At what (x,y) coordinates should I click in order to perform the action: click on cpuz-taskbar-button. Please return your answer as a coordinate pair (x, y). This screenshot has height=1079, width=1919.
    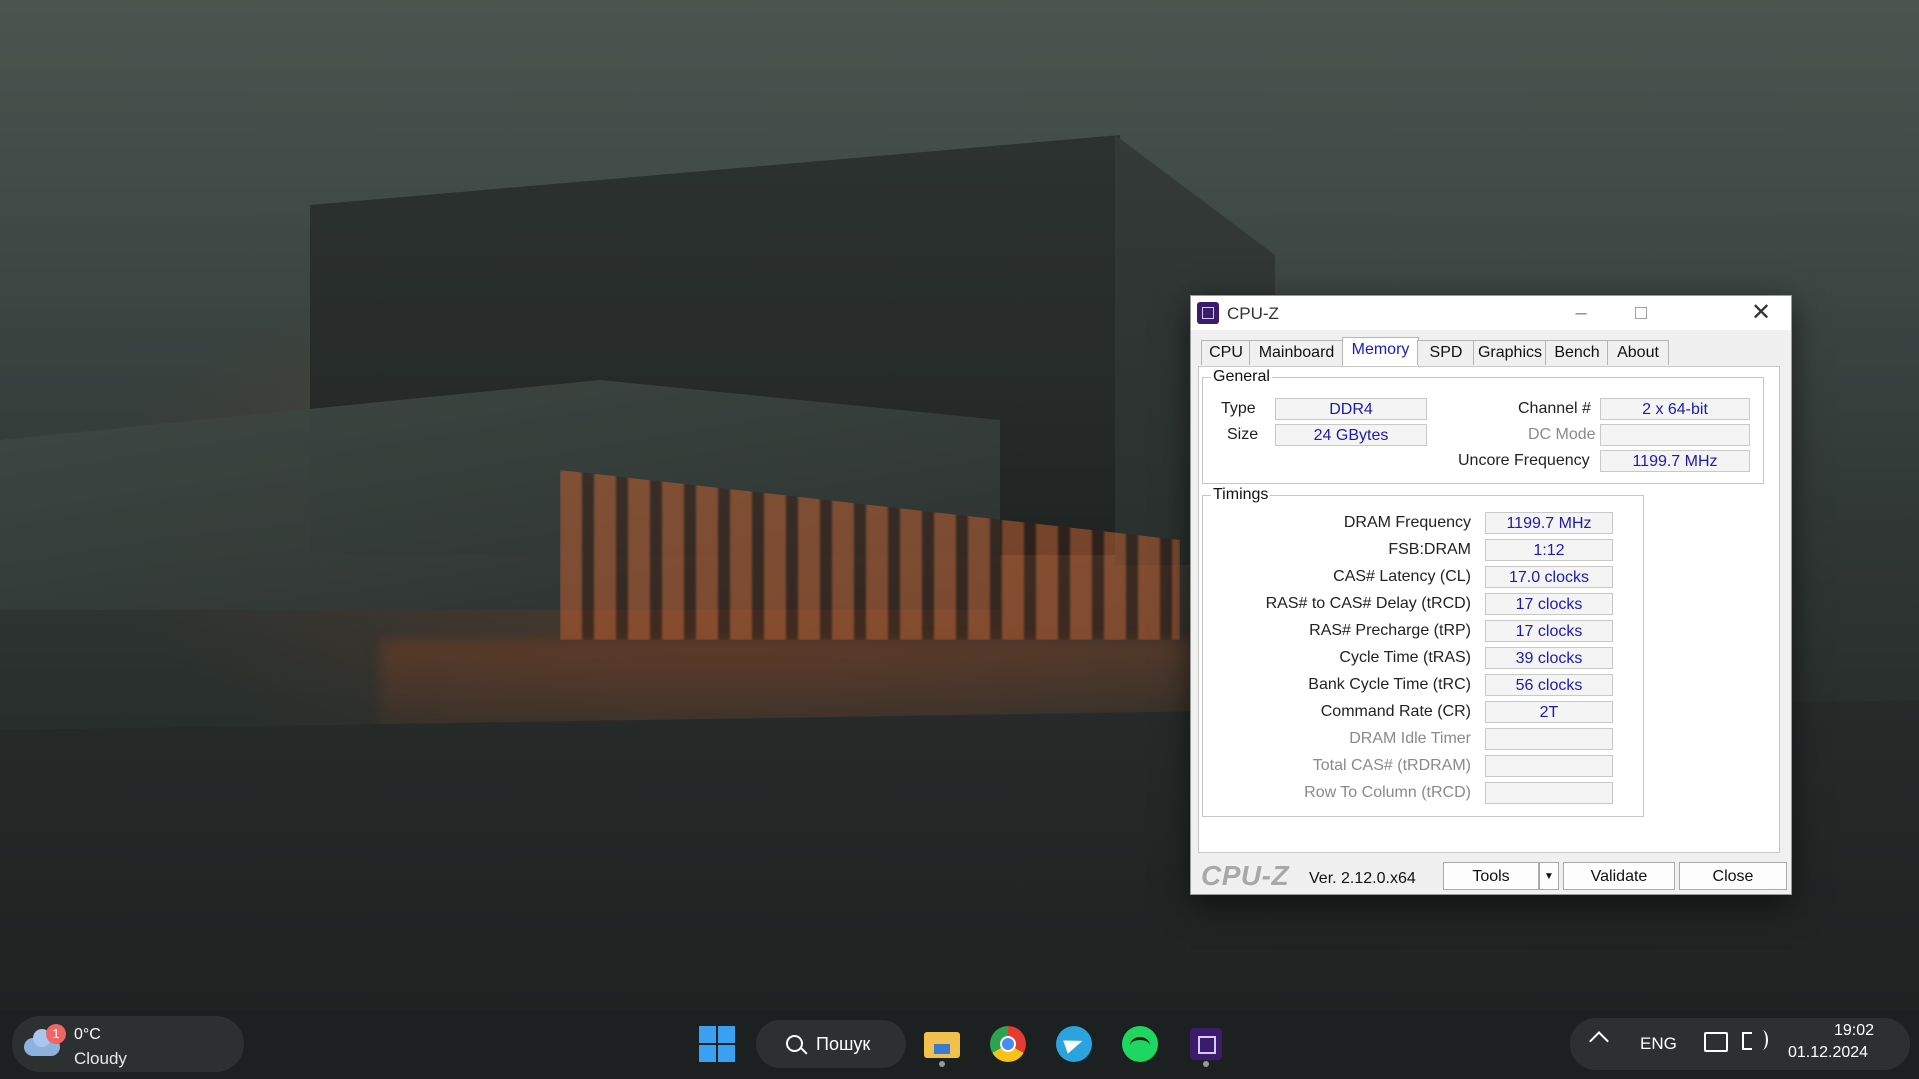
    Looking at the image, I should click on (1206, 1044).